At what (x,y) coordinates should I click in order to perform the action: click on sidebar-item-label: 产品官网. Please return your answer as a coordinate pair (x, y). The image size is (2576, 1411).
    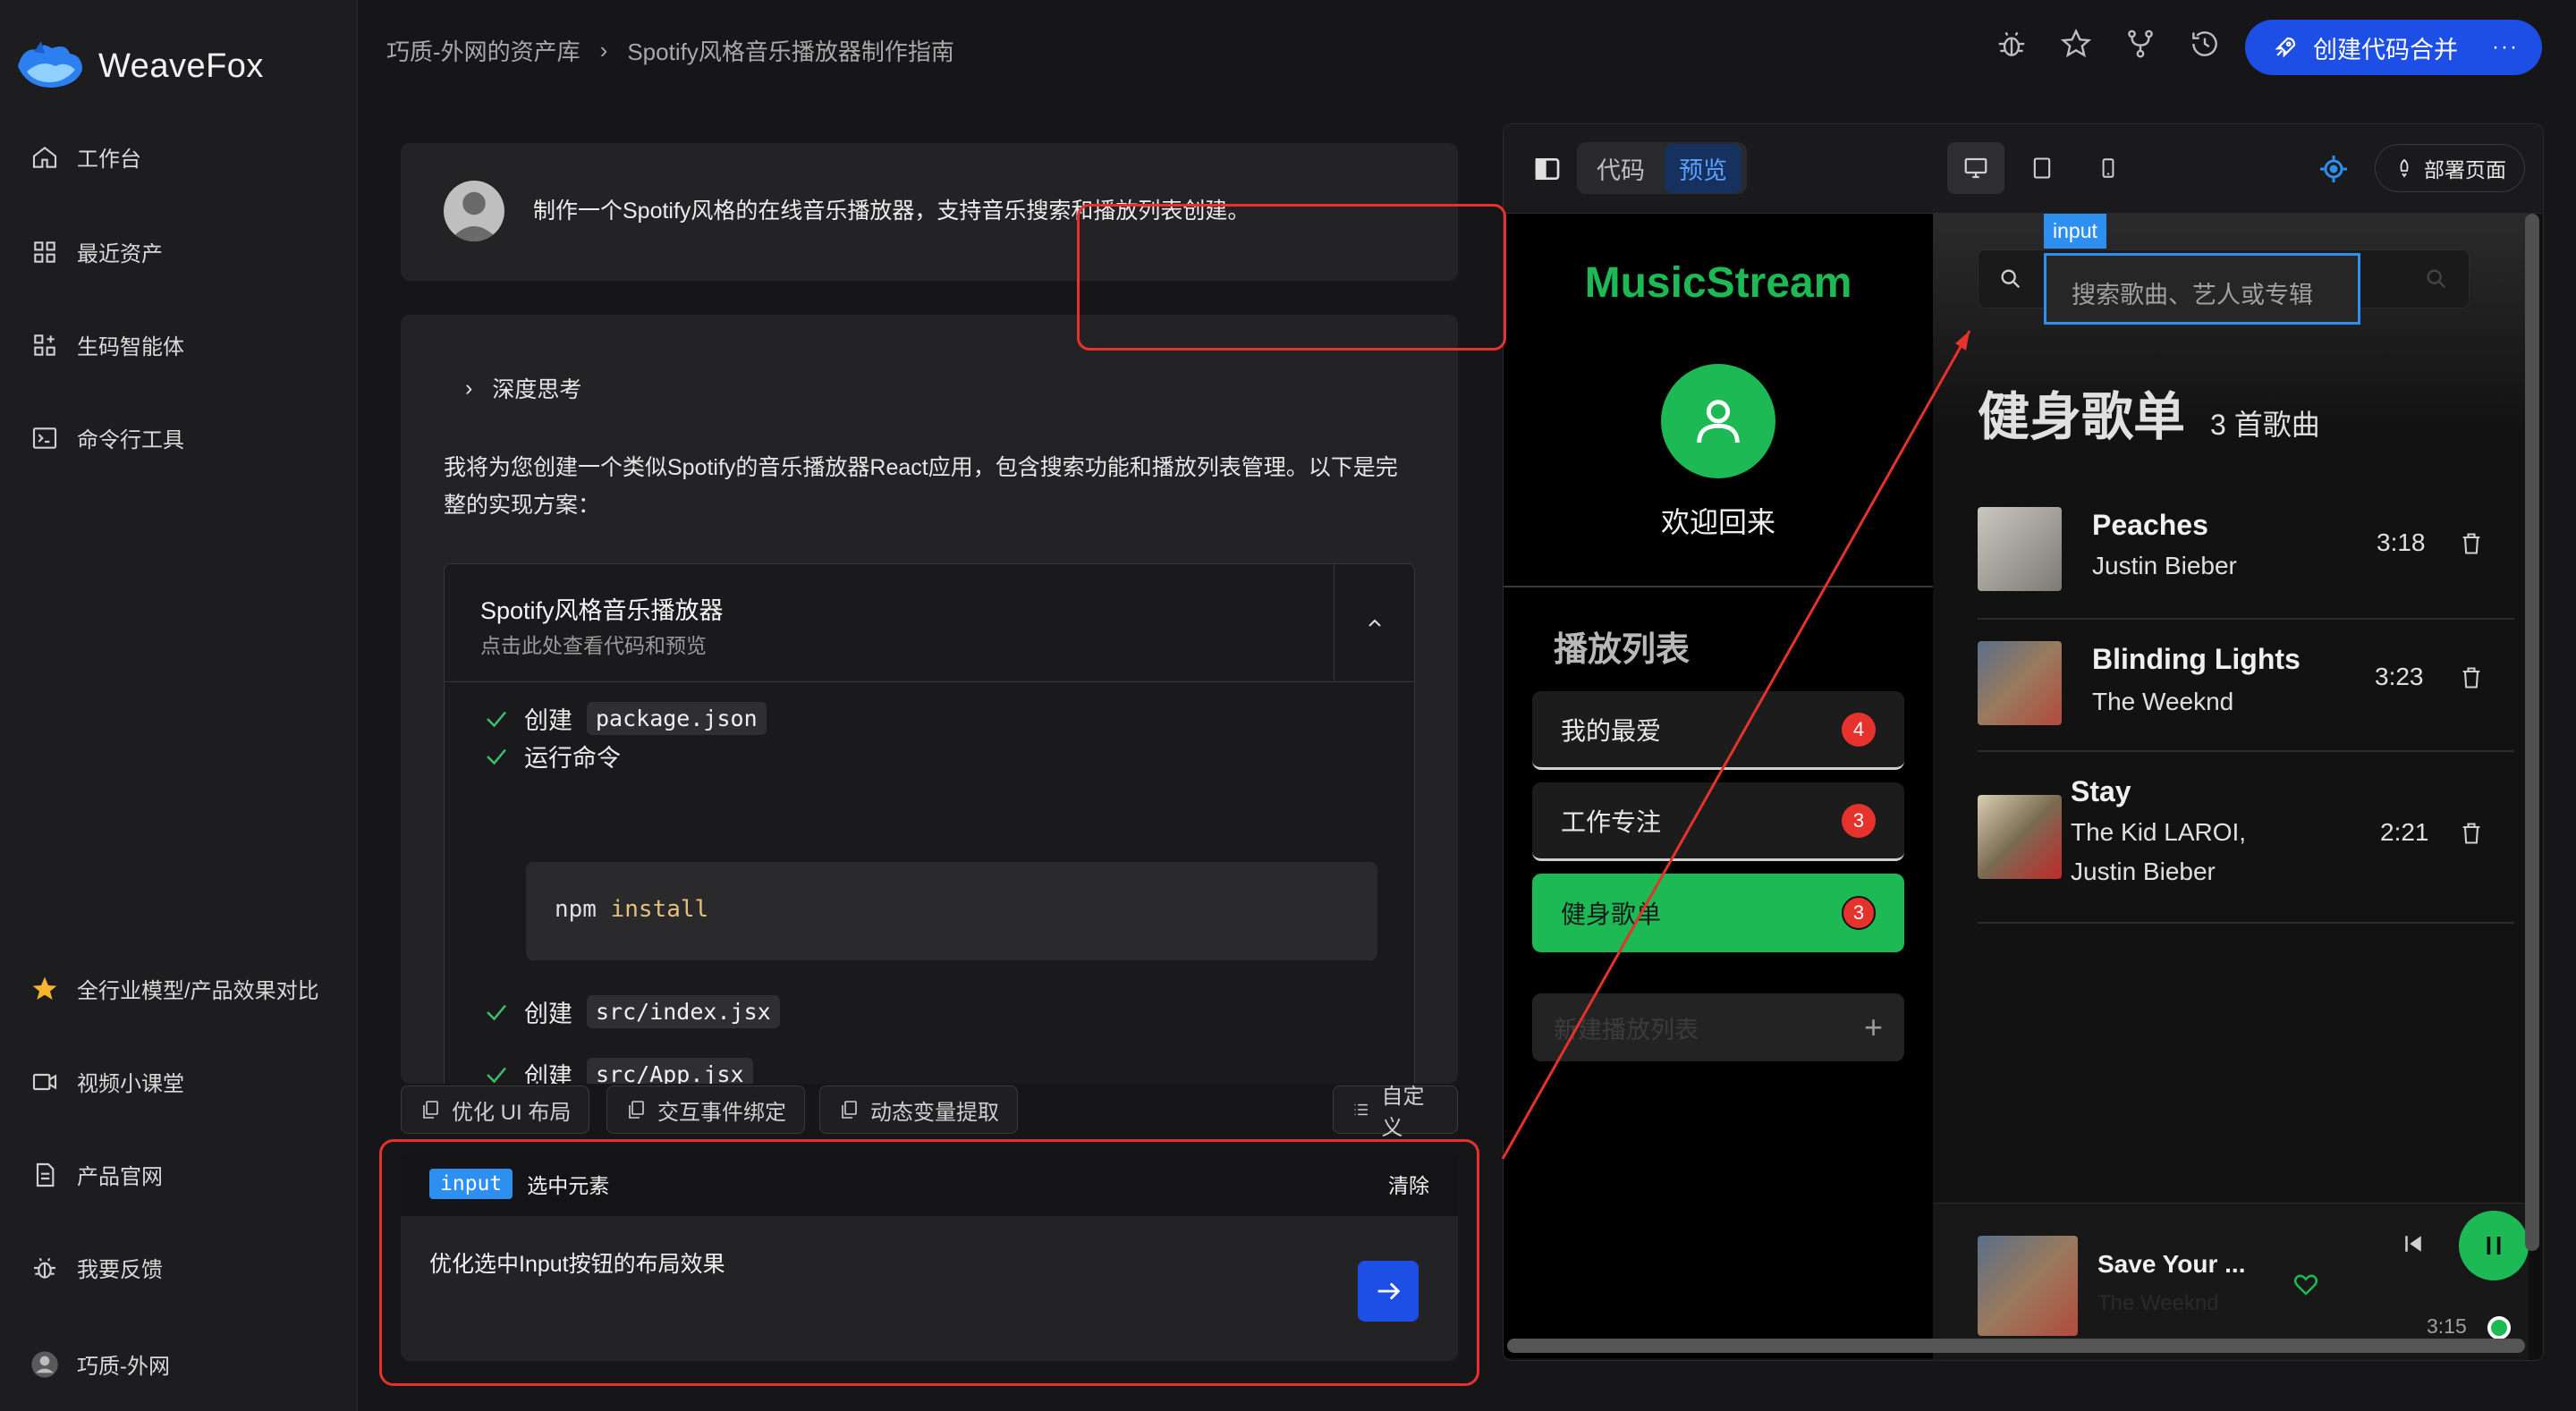
    Looking at the image, I should click on (120, 1177).